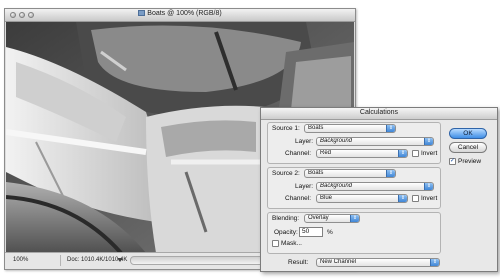 The height and width of the screenshot is (279, 500). I want to click on checkmark-icon: ✓, so click(453, 161).